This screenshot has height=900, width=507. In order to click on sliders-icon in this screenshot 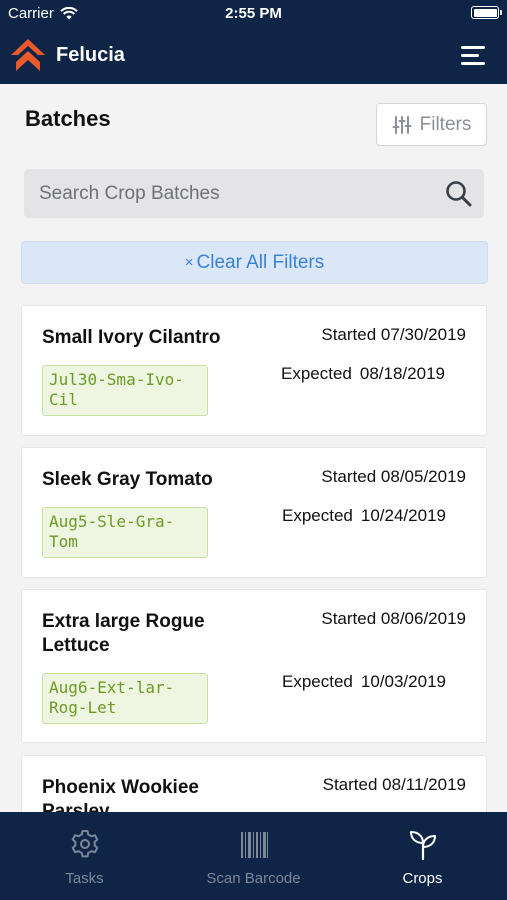, I will do `click(402, 124)`.